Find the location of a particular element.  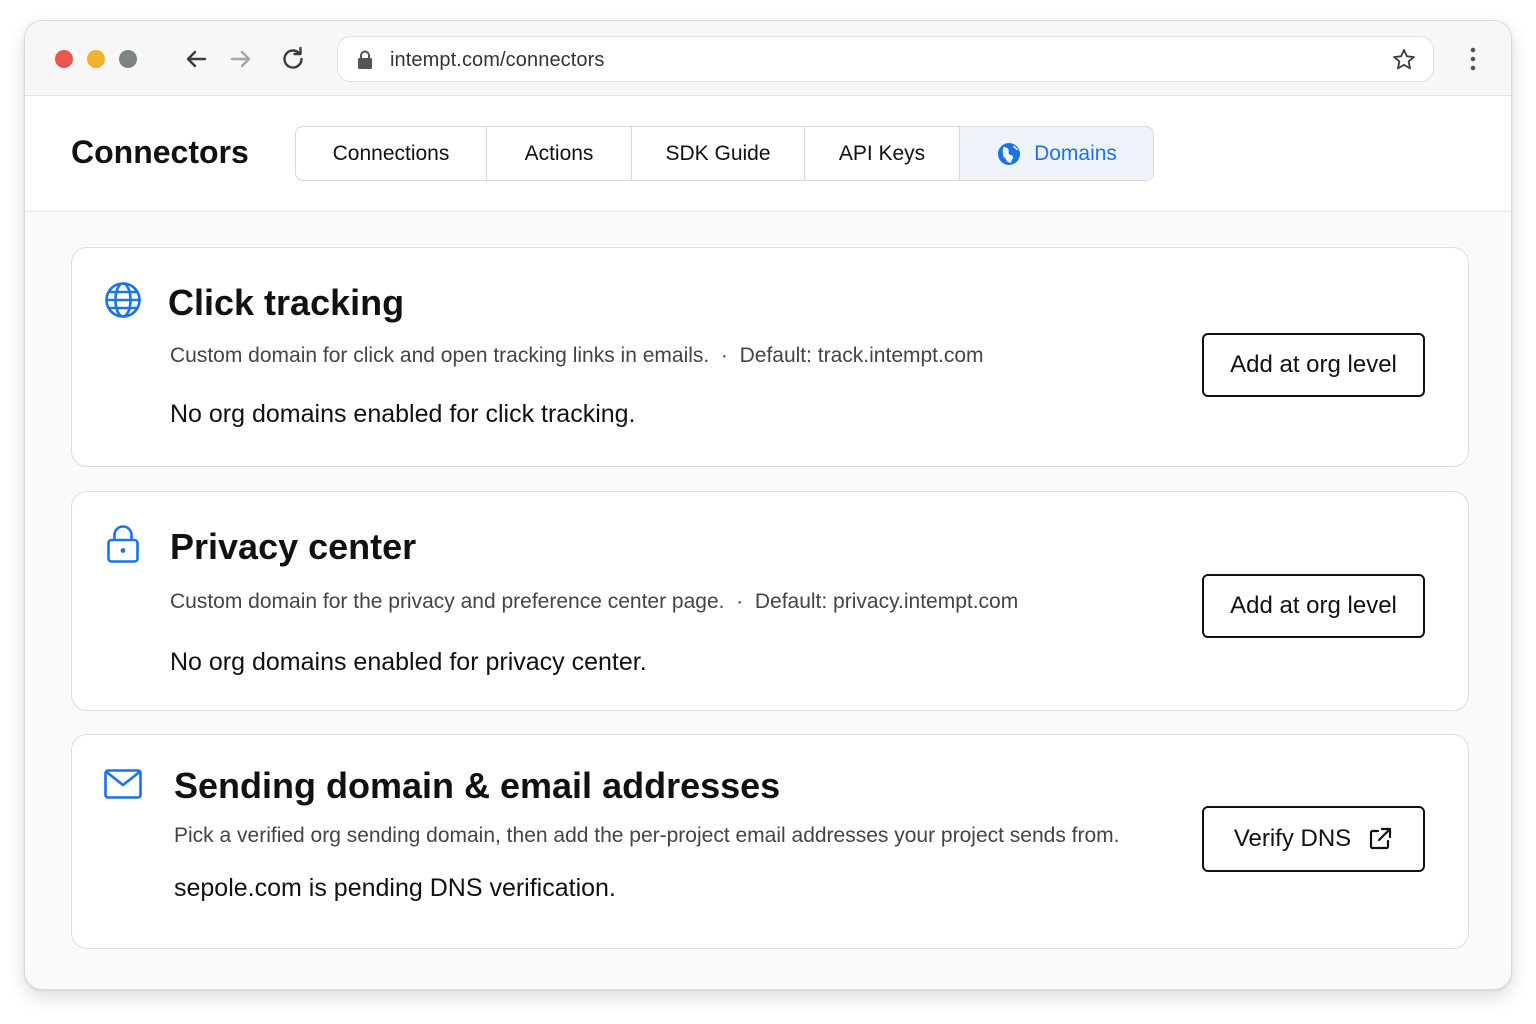

reload-icon is located at coordinates (293, 57).